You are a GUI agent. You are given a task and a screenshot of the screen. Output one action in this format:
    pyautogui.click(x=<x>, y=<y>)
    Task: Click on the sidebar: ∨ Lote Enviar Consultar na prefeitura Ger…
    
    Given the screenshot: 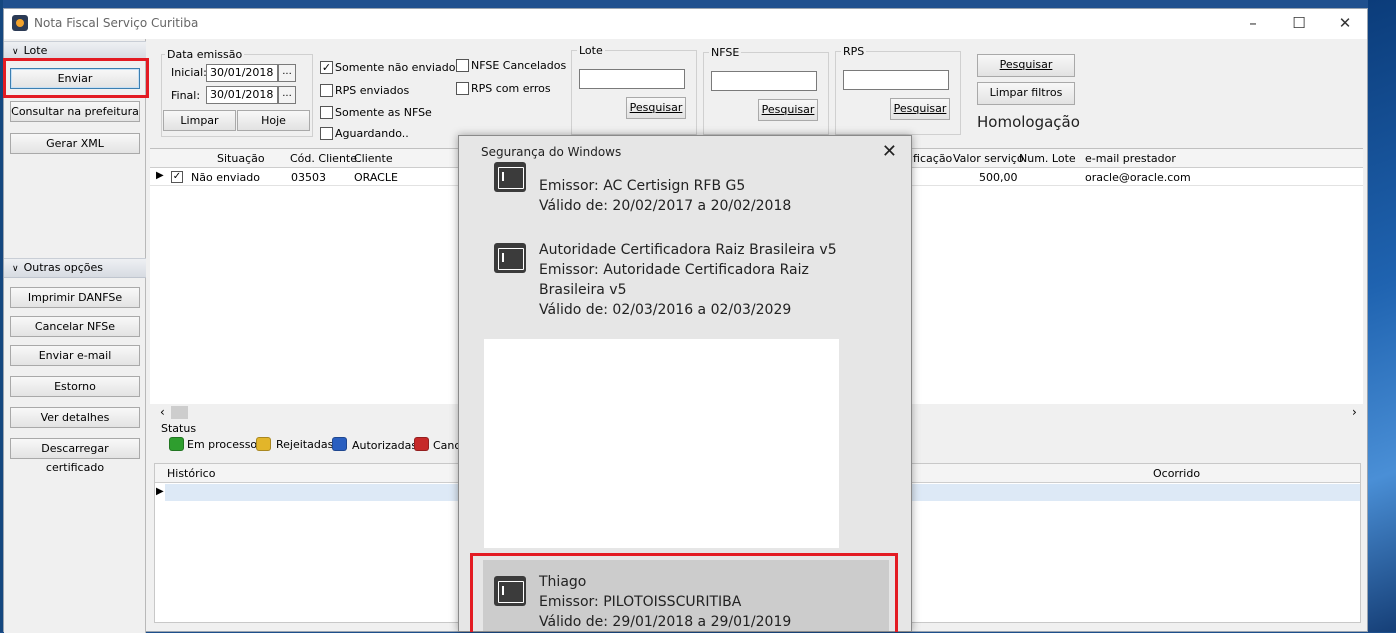 What is the action you would take?
    pyautogui.click(x=75, y=336)
    